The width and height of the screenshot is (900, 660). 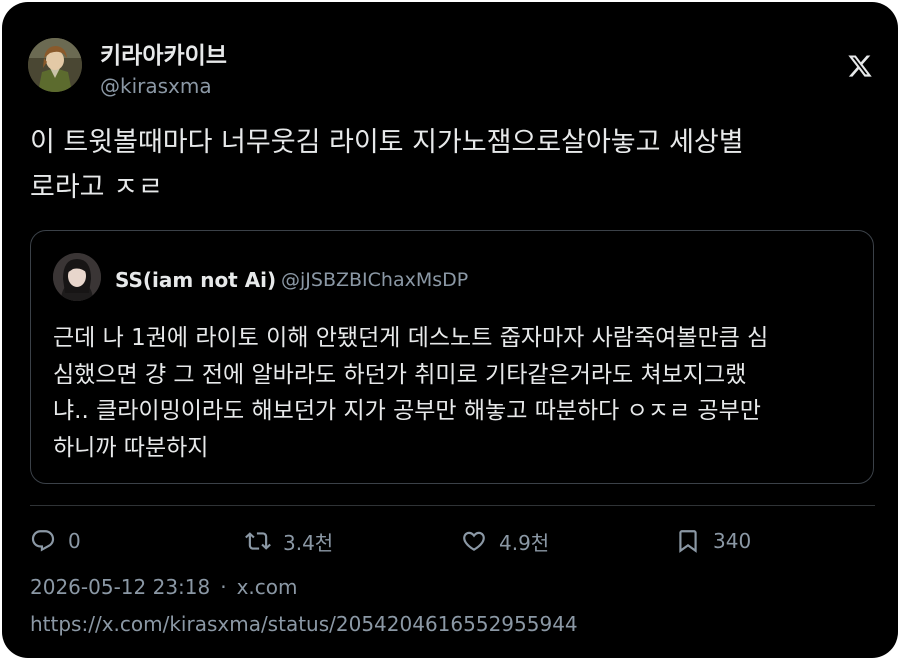 I want to click on x-logo-icon, so click(x=860, y=66).